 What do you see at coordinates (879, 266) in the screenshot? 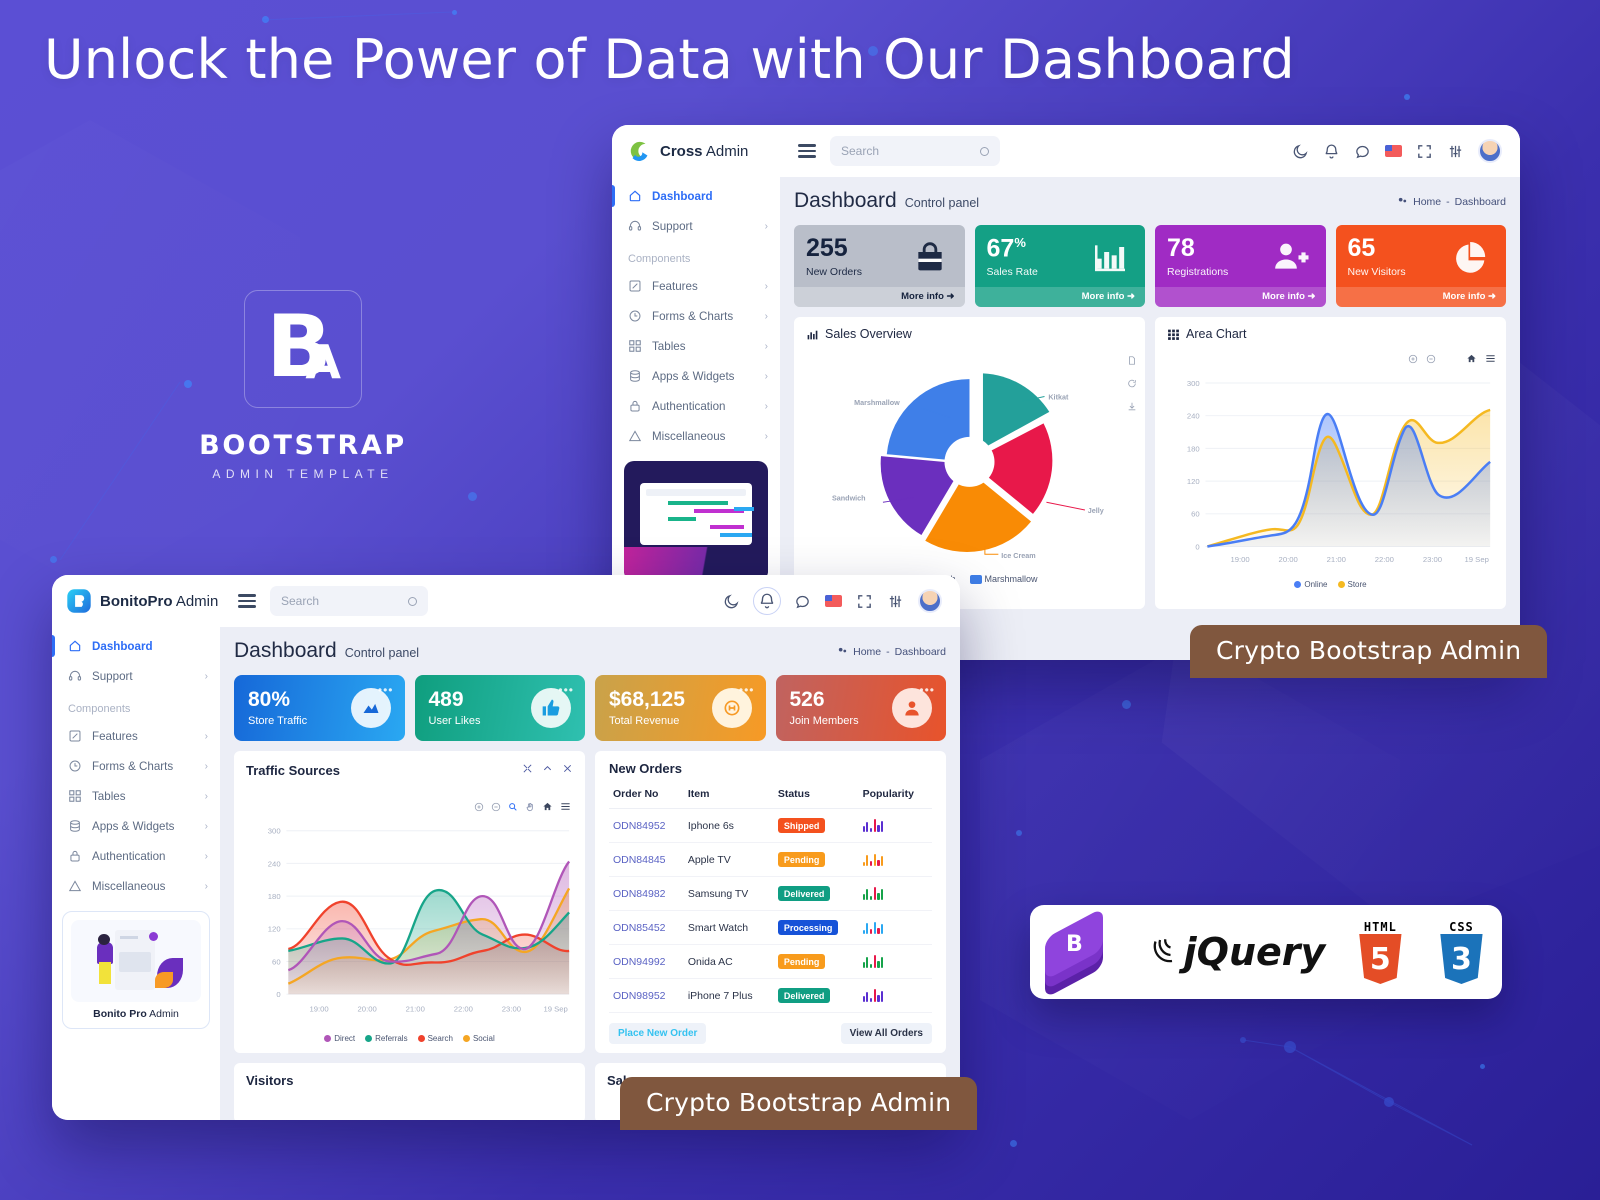
I see `stat-card-new-orders: 255 New Orders More info ➜` at bounding box center [879, 266].